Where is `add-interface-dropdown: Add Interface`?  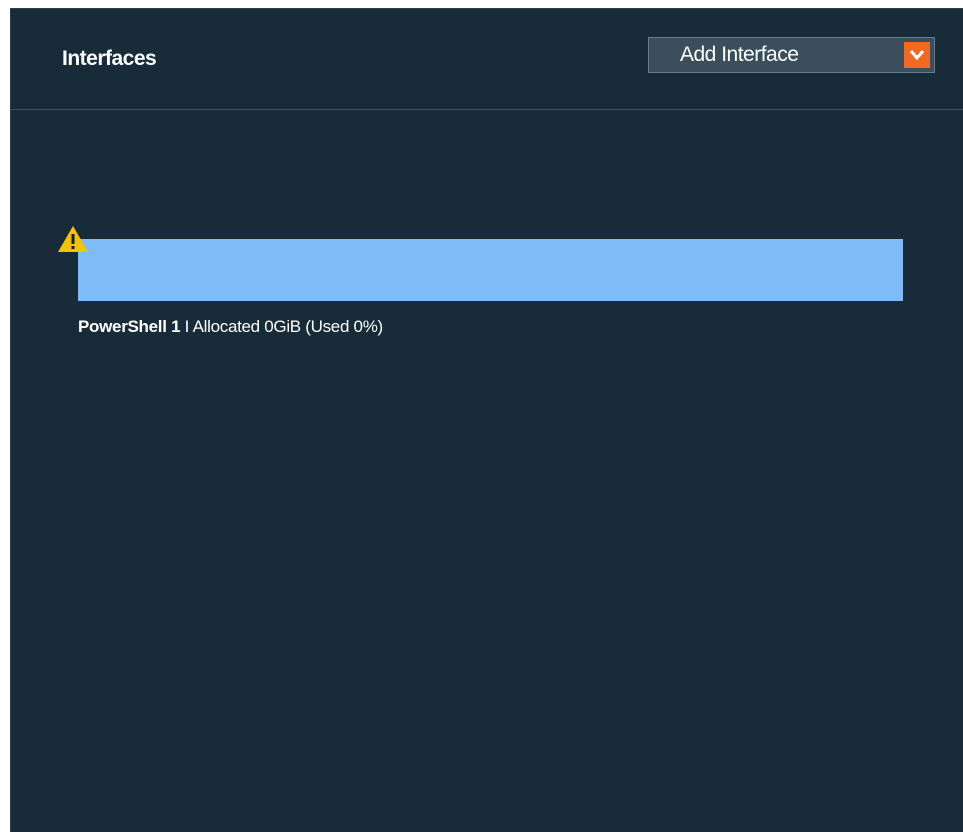 add-interface-dropdown: Add Interface is located at coordinates (791, 55).